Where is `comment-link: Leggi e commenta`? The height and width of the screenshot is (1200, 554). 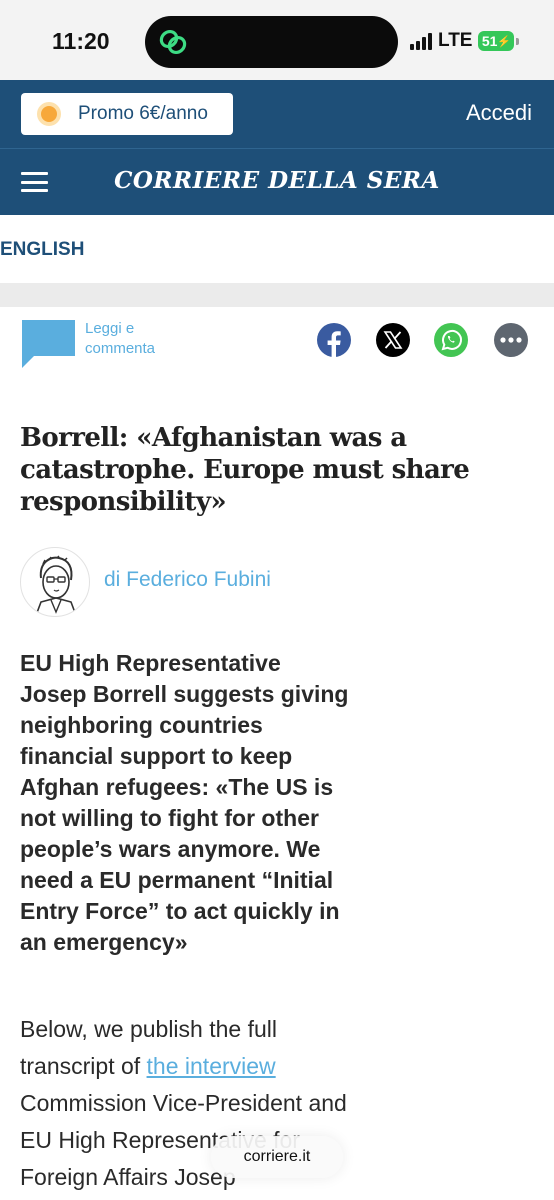 comment-link: Leggi e commenta is located at coordinates (135, 339).